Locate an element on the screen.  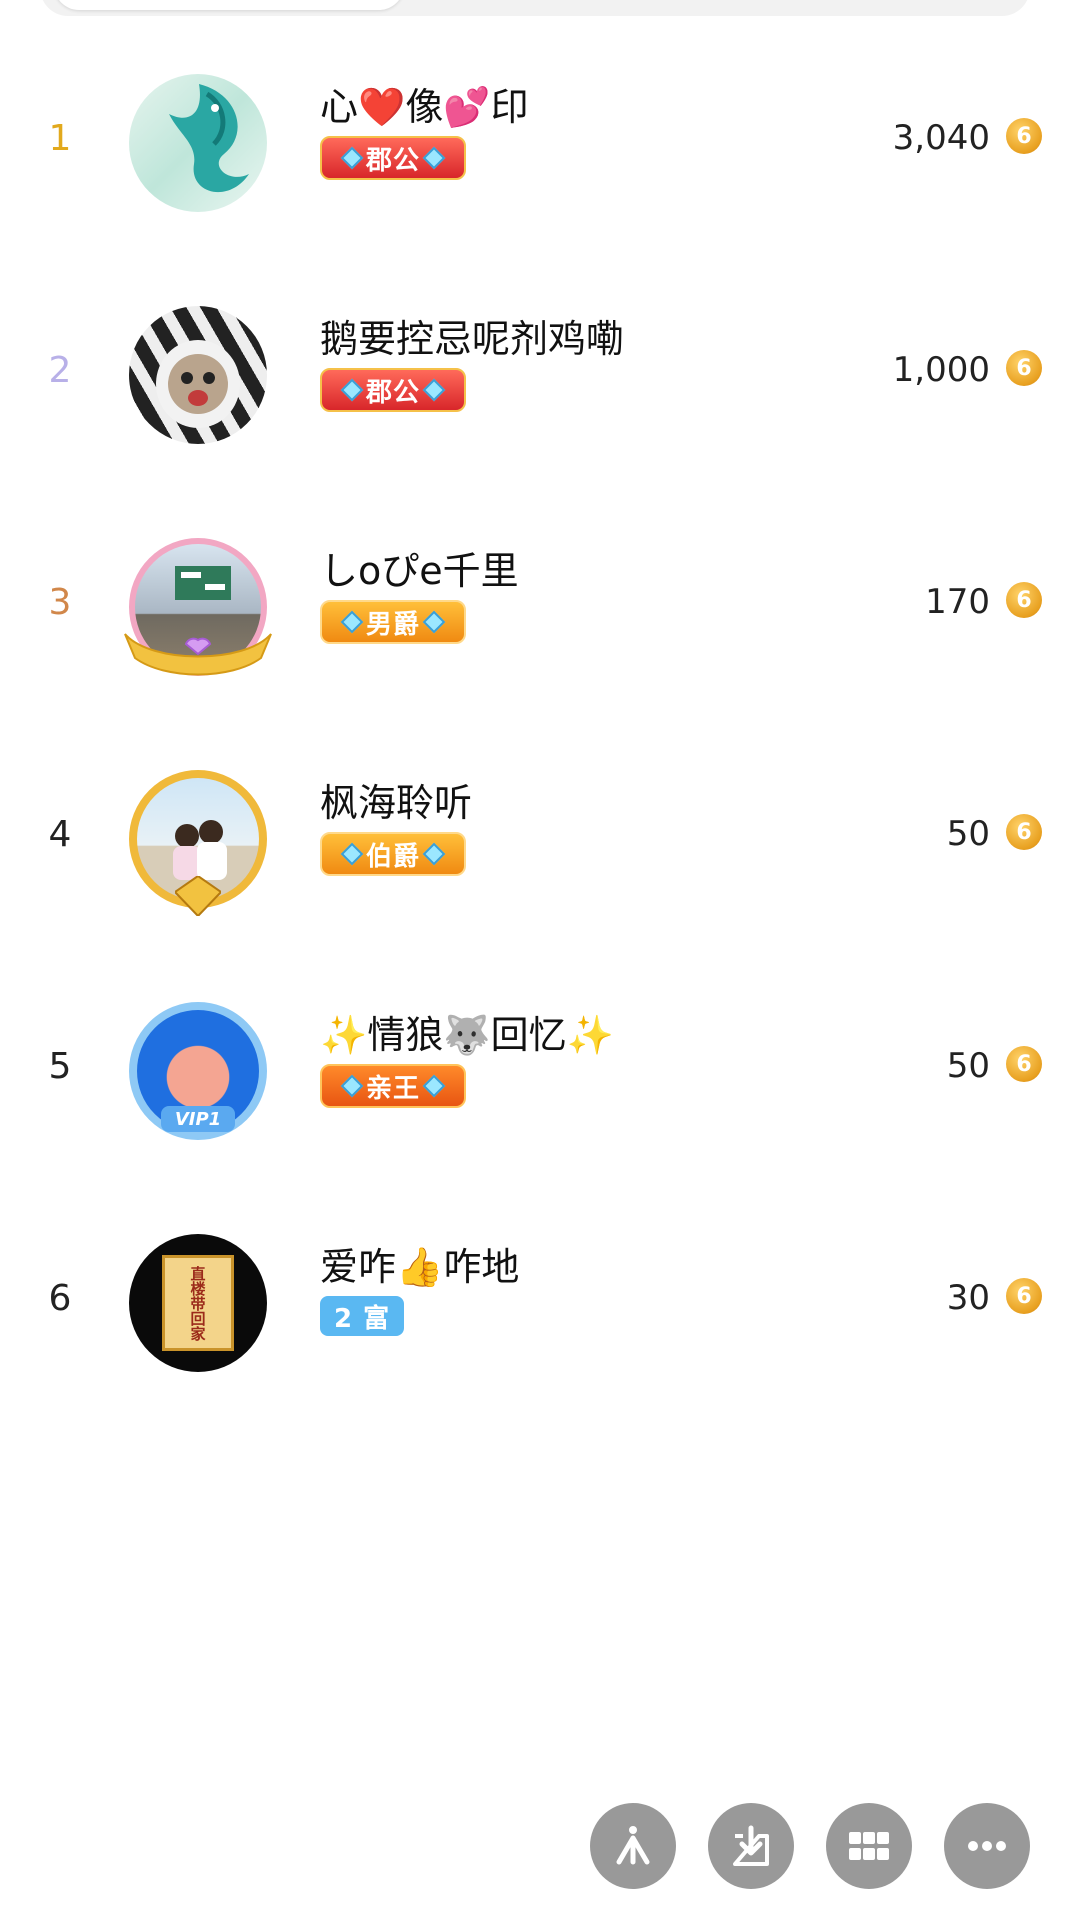
user-name: 枫海聆听 is located at coordinates (396, 803).